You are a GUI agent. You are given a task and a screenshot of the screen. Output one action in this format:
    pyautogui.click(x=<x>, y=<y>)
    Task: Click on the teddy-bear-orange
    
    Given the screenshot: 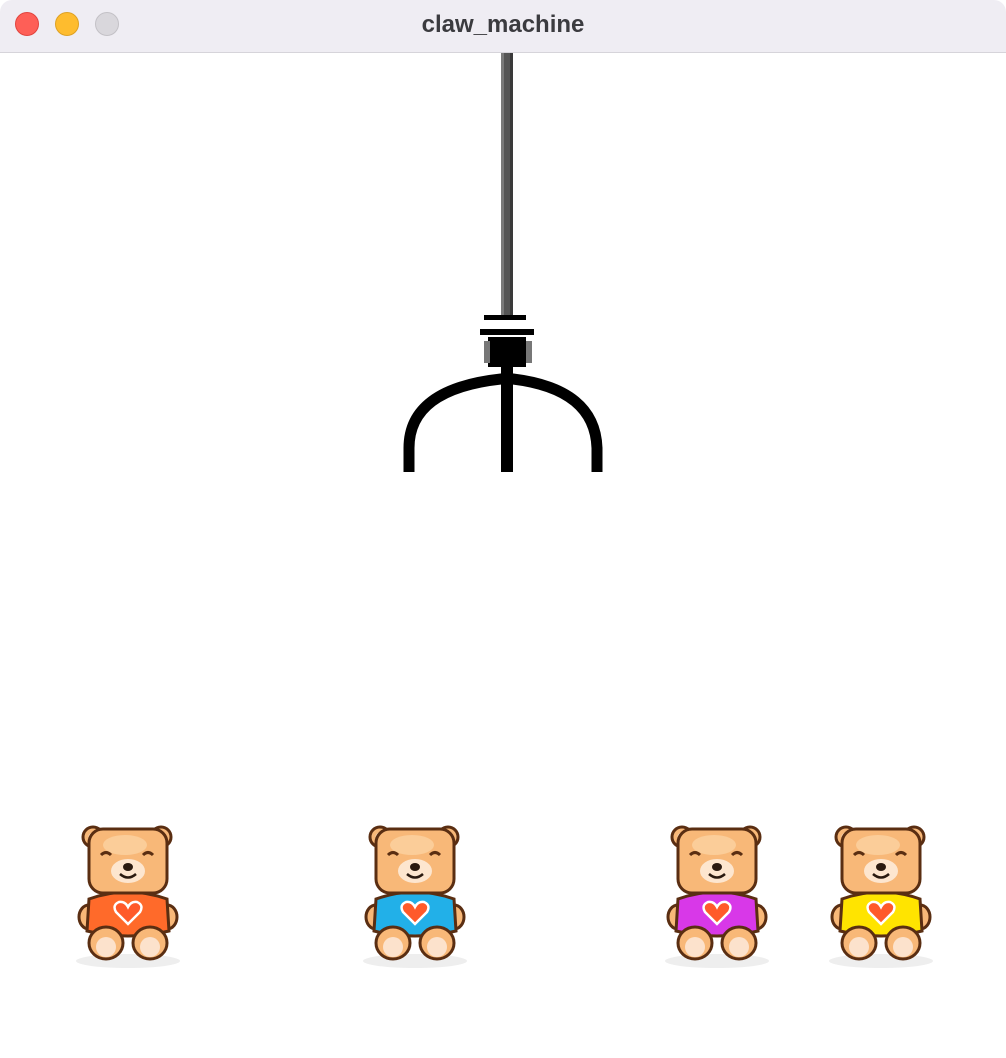 What is the action you would take?
    pyautogui.click(x=128, y=896)
    